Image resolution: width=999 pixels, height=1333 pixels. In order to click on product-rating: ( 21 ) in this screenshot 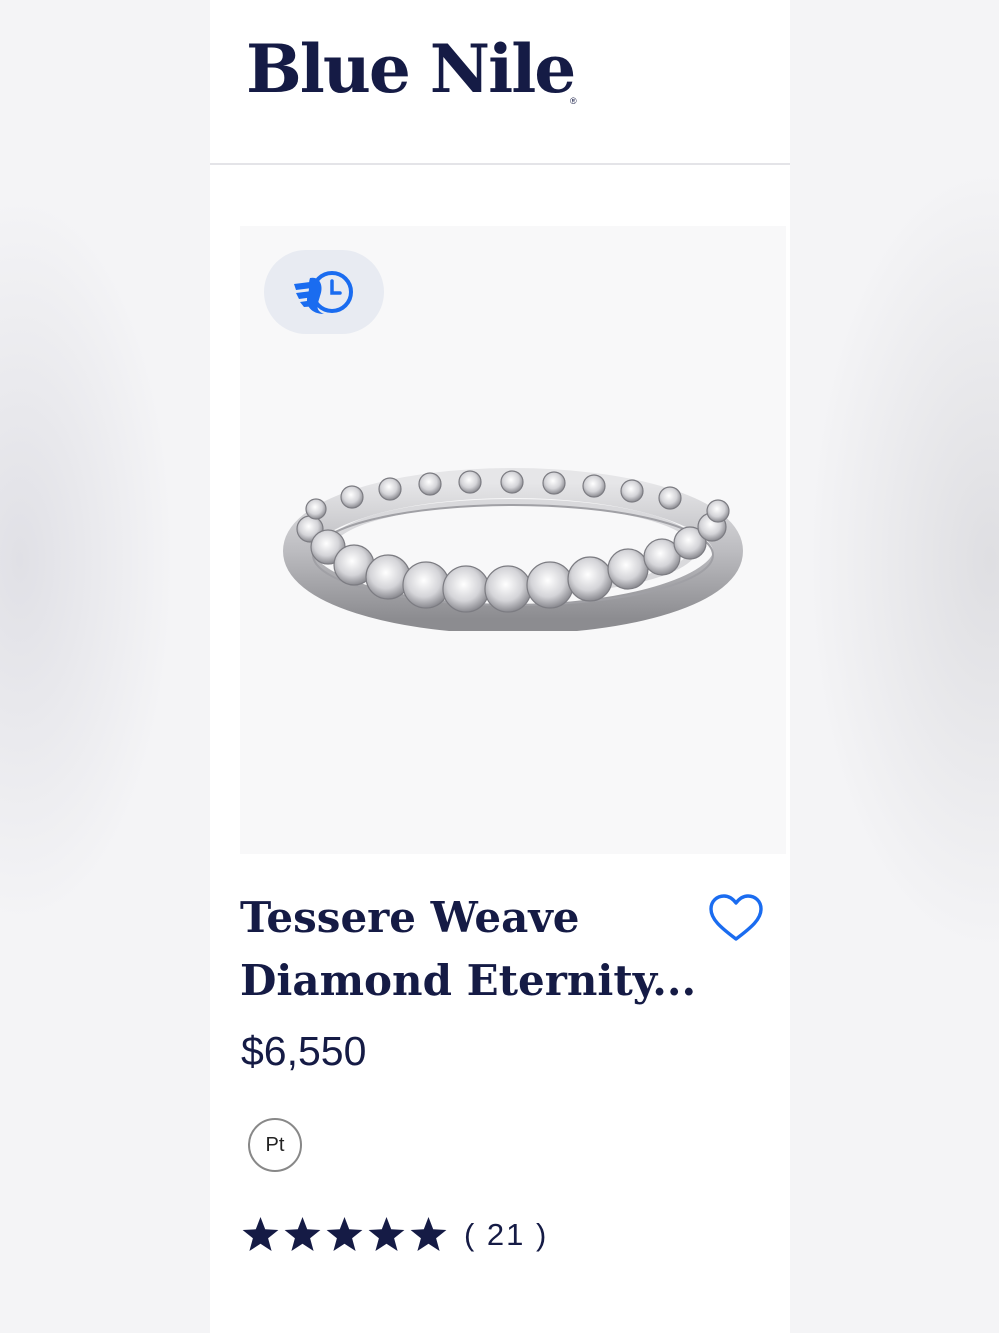, I will do `click(394, 1235)`.